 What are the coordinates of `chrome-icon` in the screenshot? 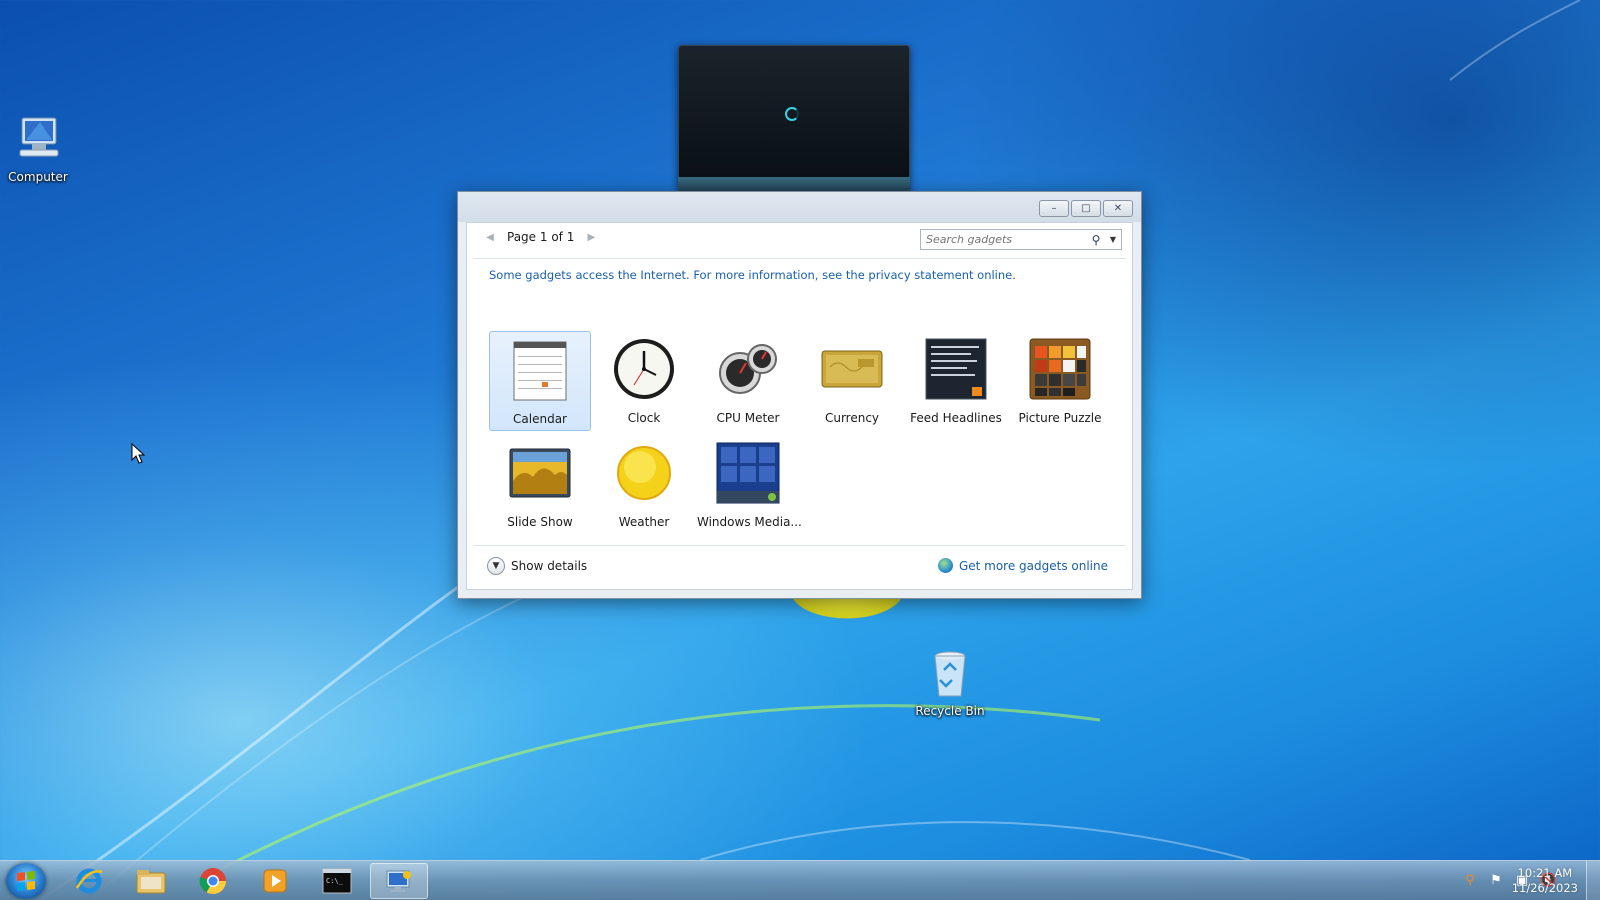 It's located at (213, 881).